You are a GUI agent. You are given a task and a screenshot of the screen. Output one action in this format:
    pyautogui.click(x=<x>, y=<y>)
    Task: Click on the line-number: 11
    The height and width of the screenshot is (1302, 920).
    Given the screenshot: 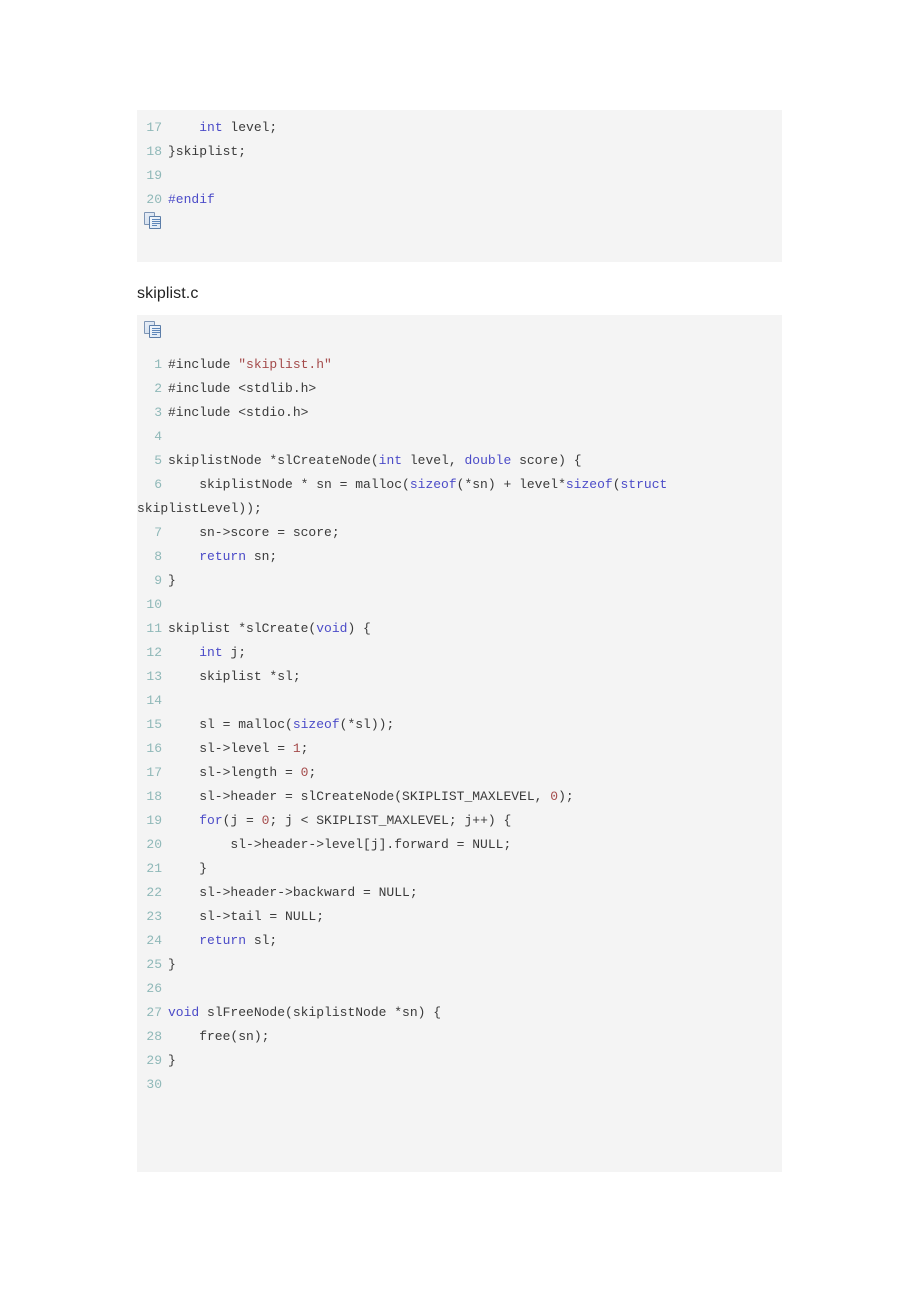 What is the action you would take?
    pyautogui.click(x=154, y=628)
    